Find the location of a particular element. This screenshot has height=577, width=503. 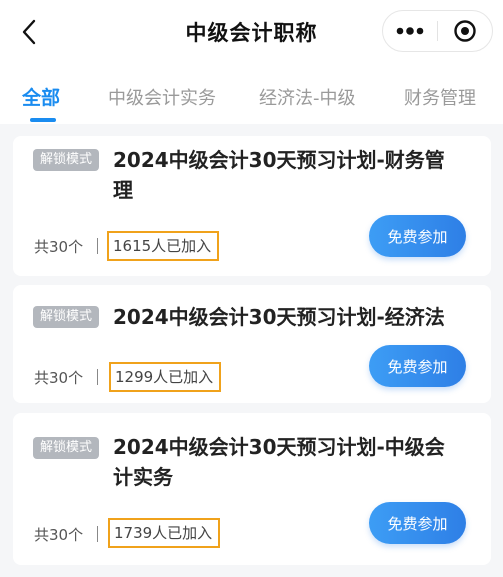

target-close-icon is located at coordinates (465, 31).